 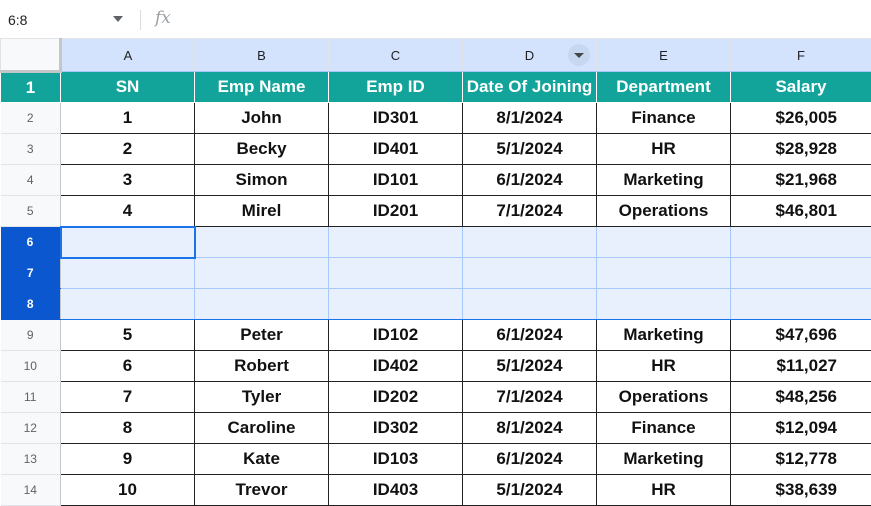 I want to click on row-header: 12, so click(x=31, y=428).